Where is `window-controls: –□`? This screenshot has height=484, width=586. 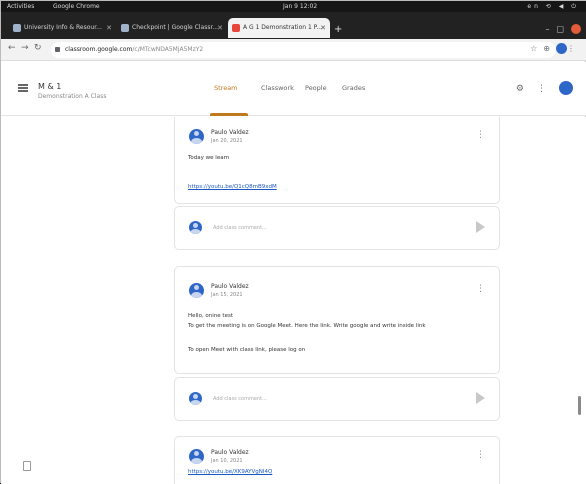
window-controls: –□ is located at coordinates (563, 29).